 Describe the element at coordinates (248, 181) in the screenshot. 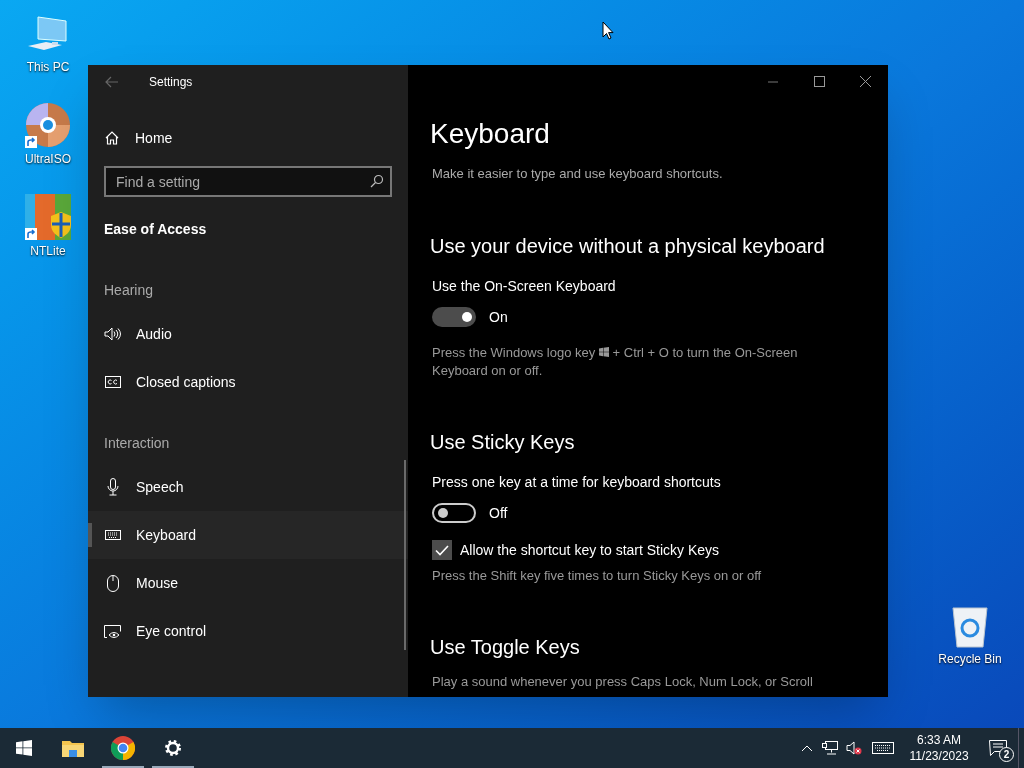

I see `search-field: Find a setting` at that location.